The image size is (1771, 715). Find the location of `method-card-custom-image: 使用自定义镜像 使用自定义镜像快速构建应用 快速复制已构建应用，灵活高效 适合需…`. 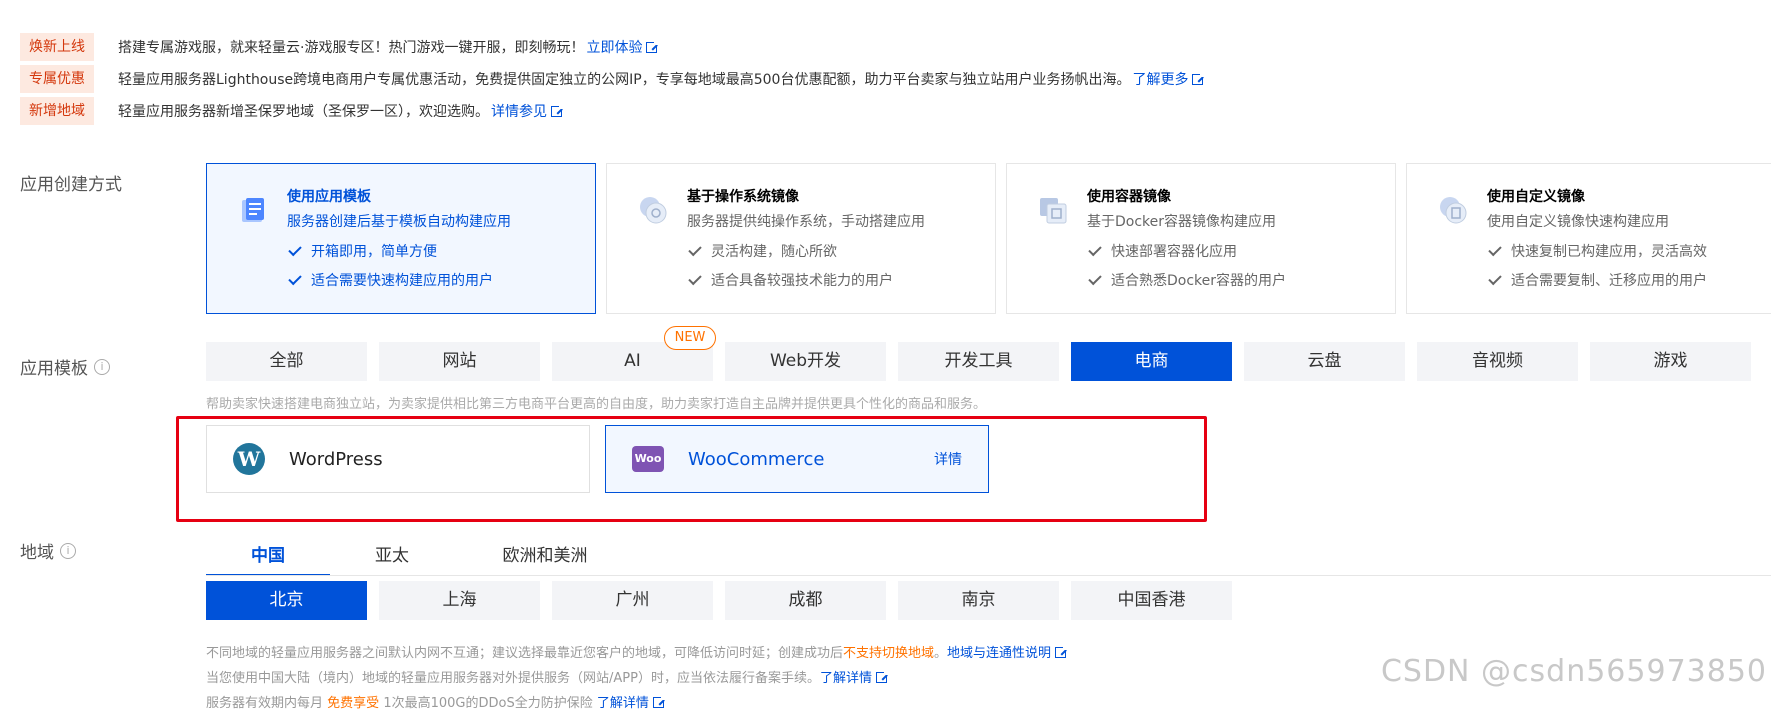

method-card-custom-image: 使用自定义镜像 使用自定义镜像快速构建应用 快速复制已构建应用，灵活高效 适合需… is located at coordinates (1588, 238).